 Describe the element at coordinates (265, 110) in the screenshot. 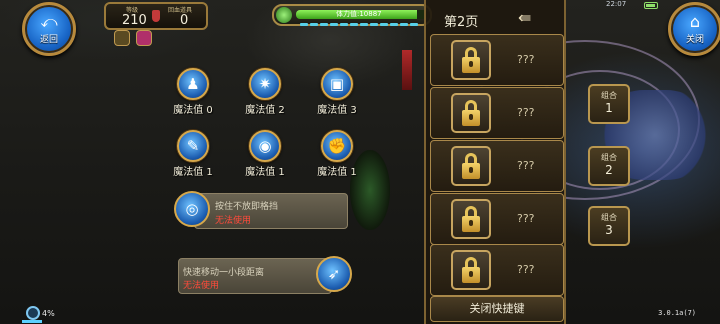

I see `skill-mana-label: 魔法值 2` at that location.